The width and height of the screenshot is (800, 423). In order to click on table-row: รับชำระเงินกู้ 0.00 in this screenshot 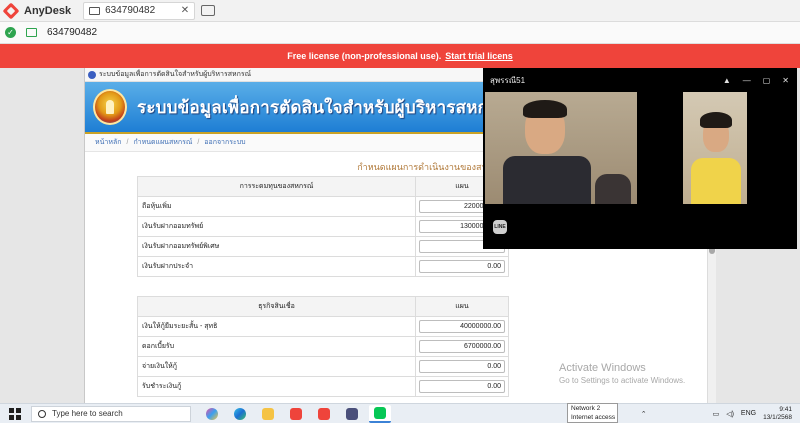, I will do `click(323, 386)`.